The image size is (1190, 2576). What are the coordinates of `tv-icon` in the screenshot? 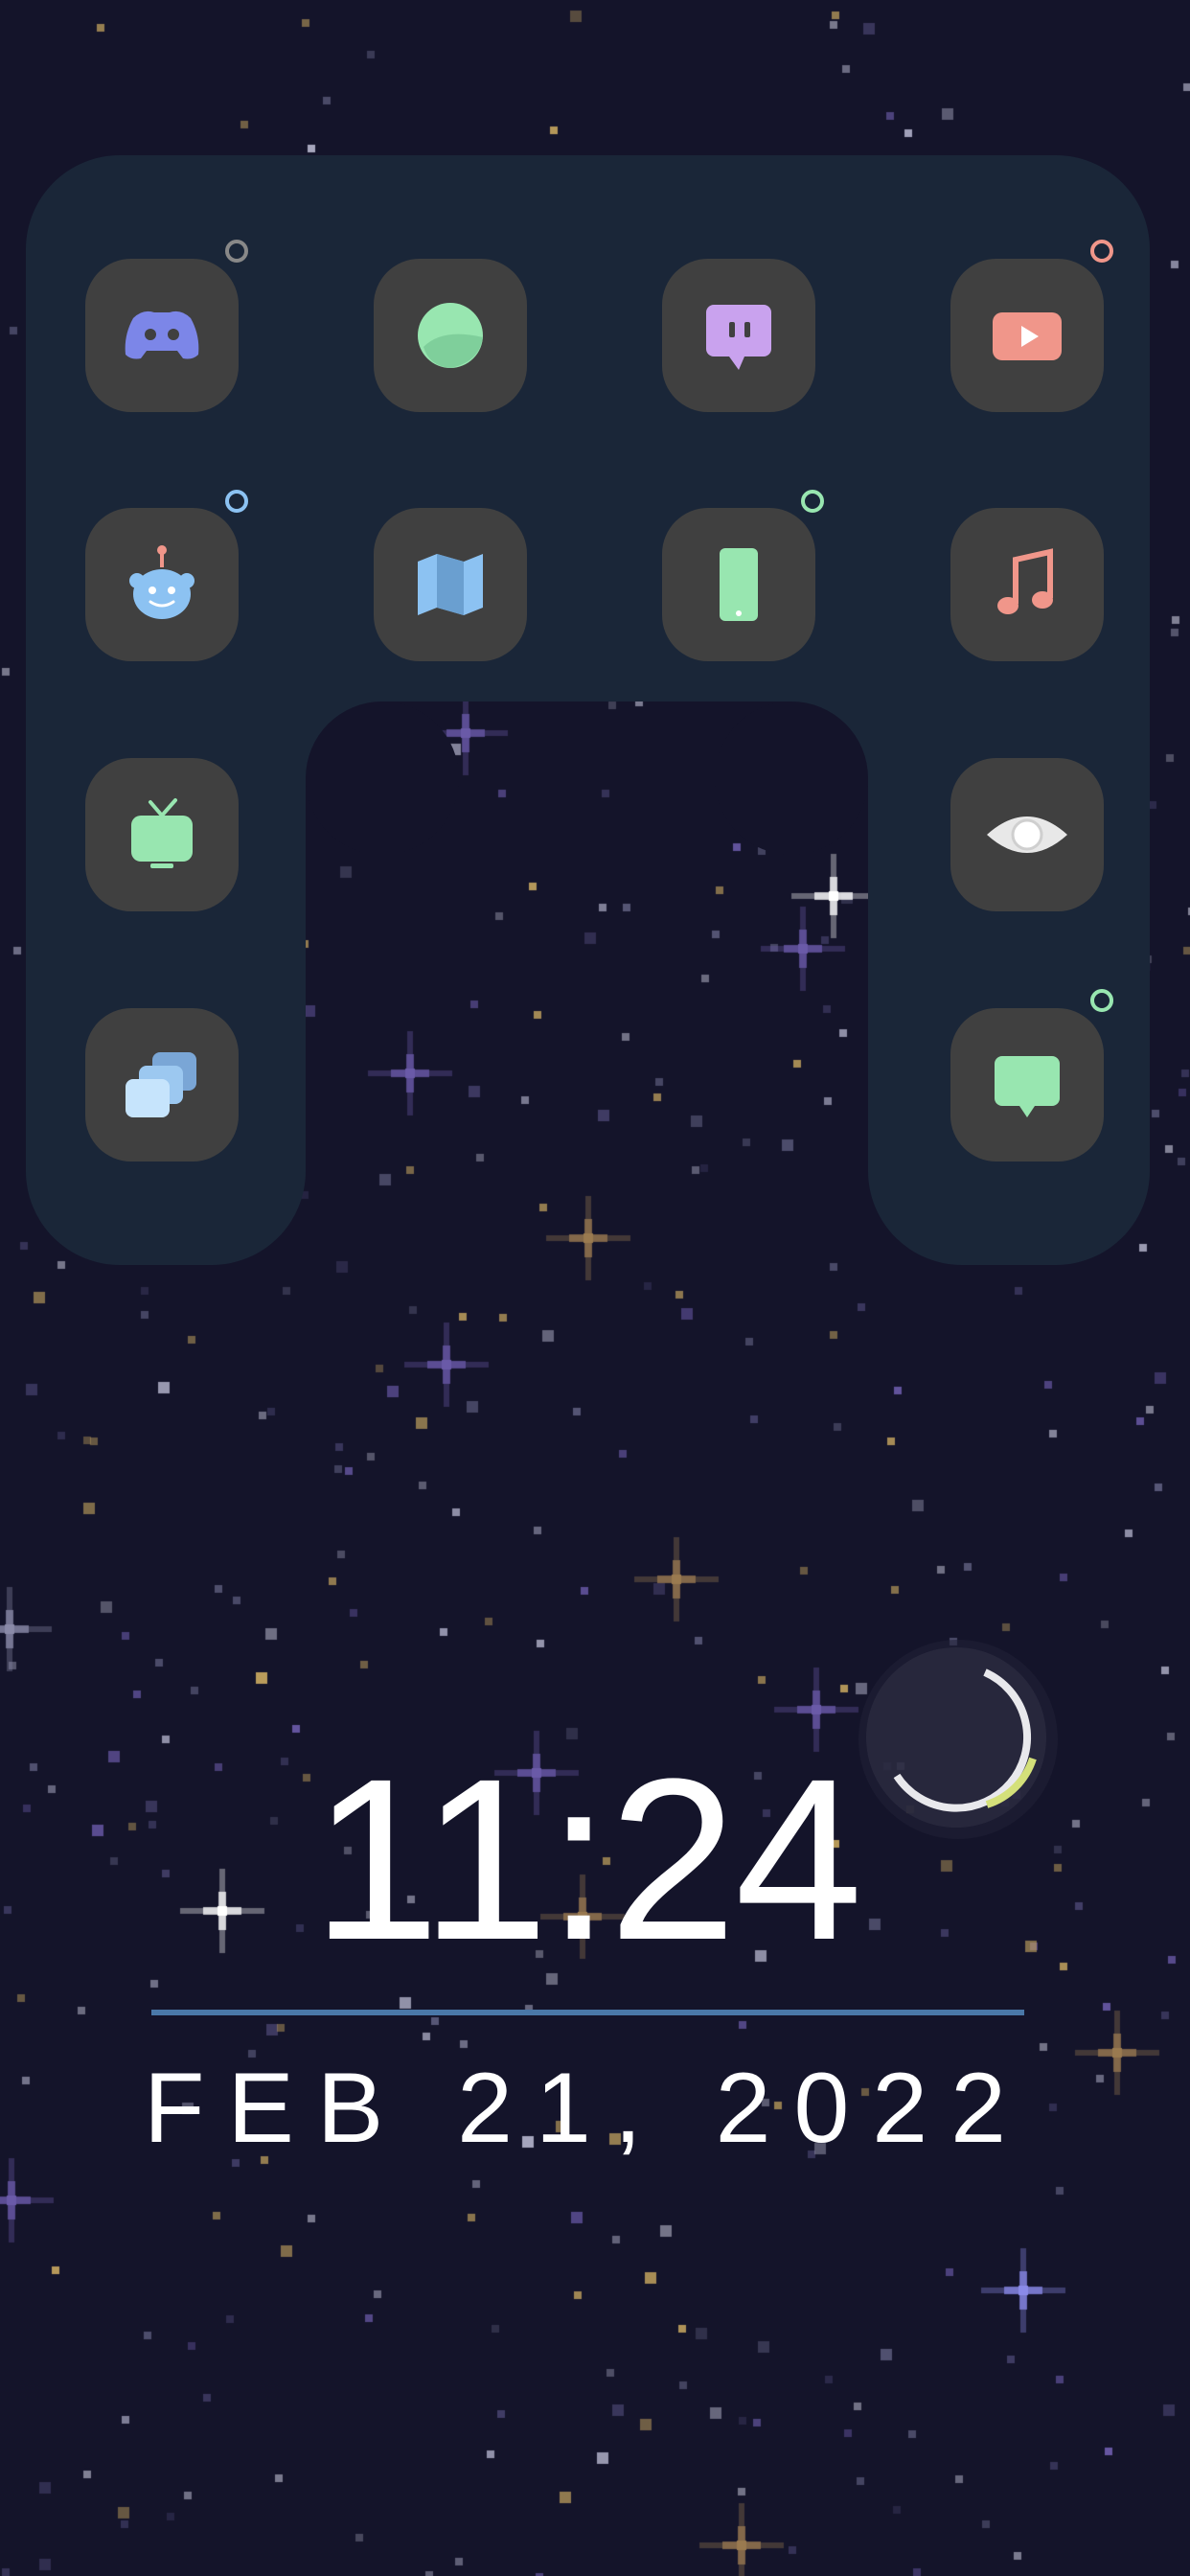 It's located at (162, 833).